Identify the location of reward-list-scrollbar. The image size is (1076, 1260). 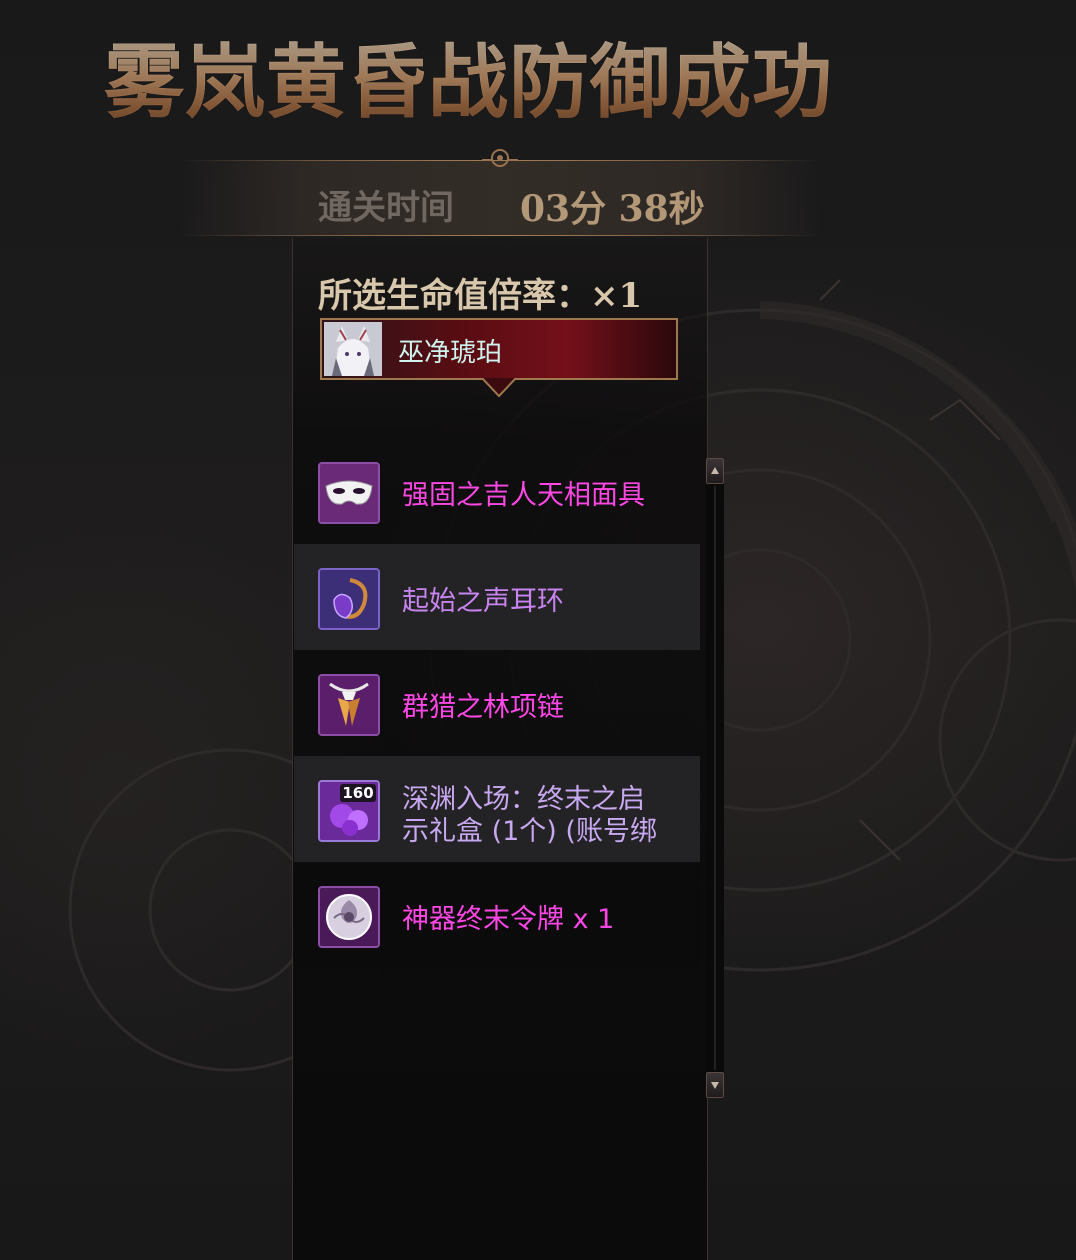
(715, 778).